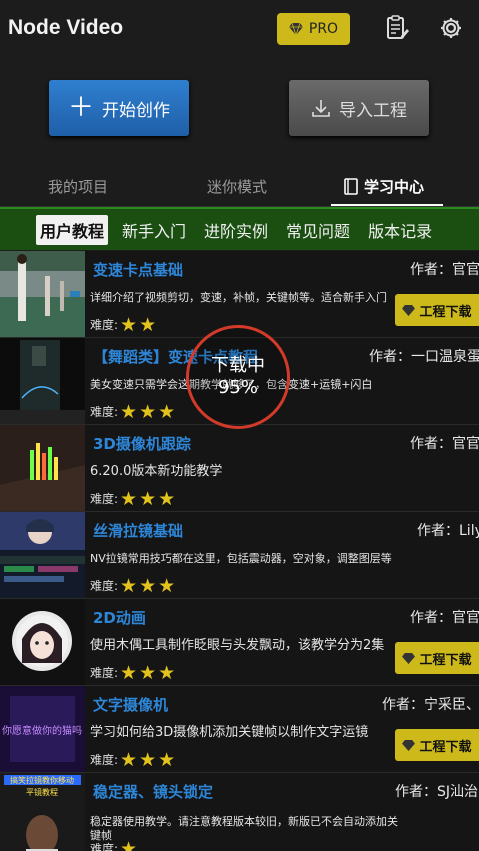  What do you see at coordinates (373, 110) in the screenshot?
I see `import-project-label: 导入工程` at bounding box center [373, 110].